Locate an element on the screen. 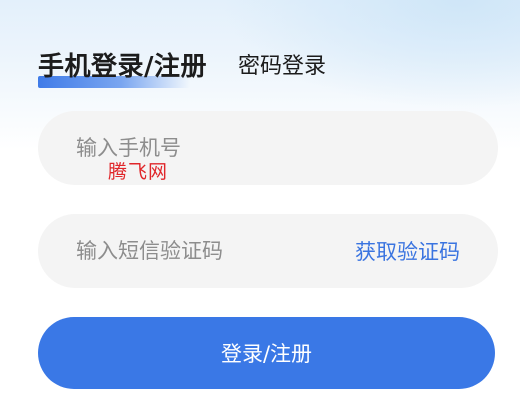  tab-password-login-label: 密码登录 is located at coordinates (282, 66).